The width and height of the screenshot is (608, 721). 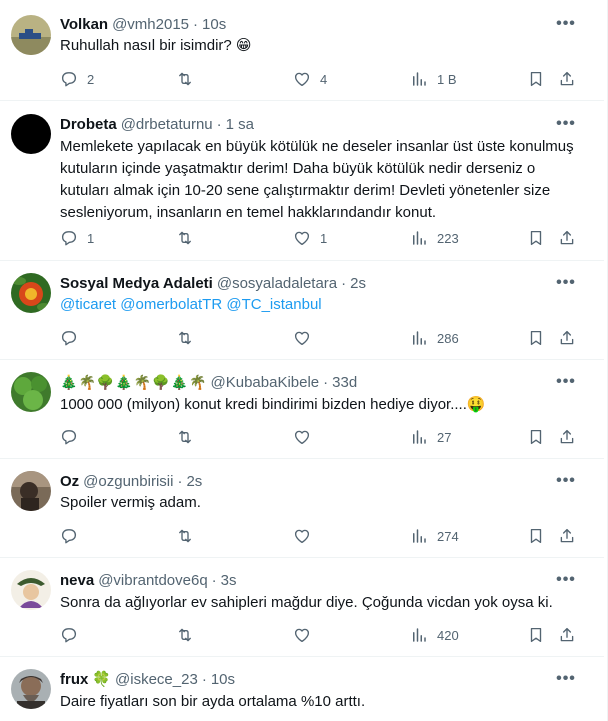 I want to click on tweet-header: Drobeta @drbetaturnu · 1 sa, so click(x=157, y=124).